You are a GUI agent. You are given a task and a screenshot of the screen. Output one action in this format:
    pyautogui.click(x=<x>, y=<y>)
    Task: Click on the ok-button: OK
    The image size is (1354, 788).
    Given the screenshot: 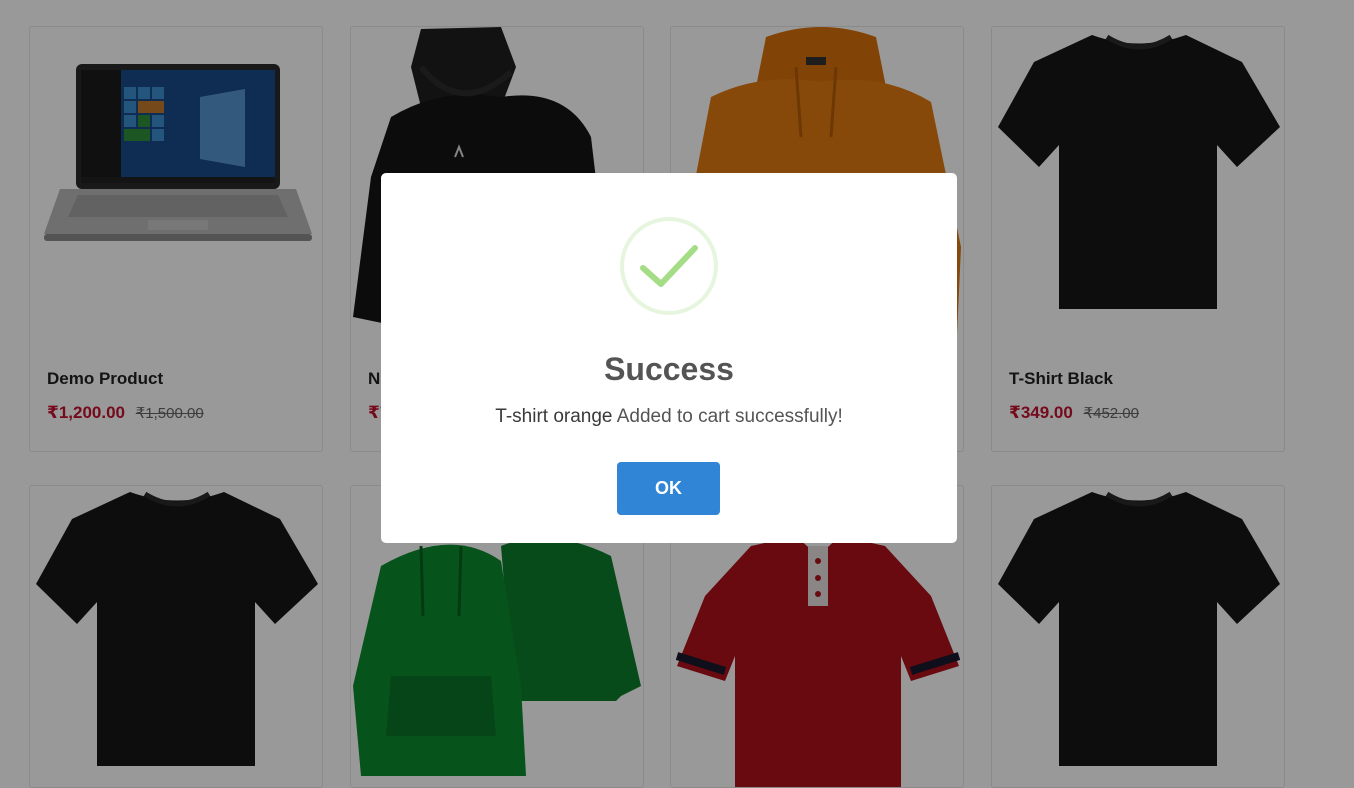 What is the action you would take?
    pyautogui.click(x=668, y=488)
    